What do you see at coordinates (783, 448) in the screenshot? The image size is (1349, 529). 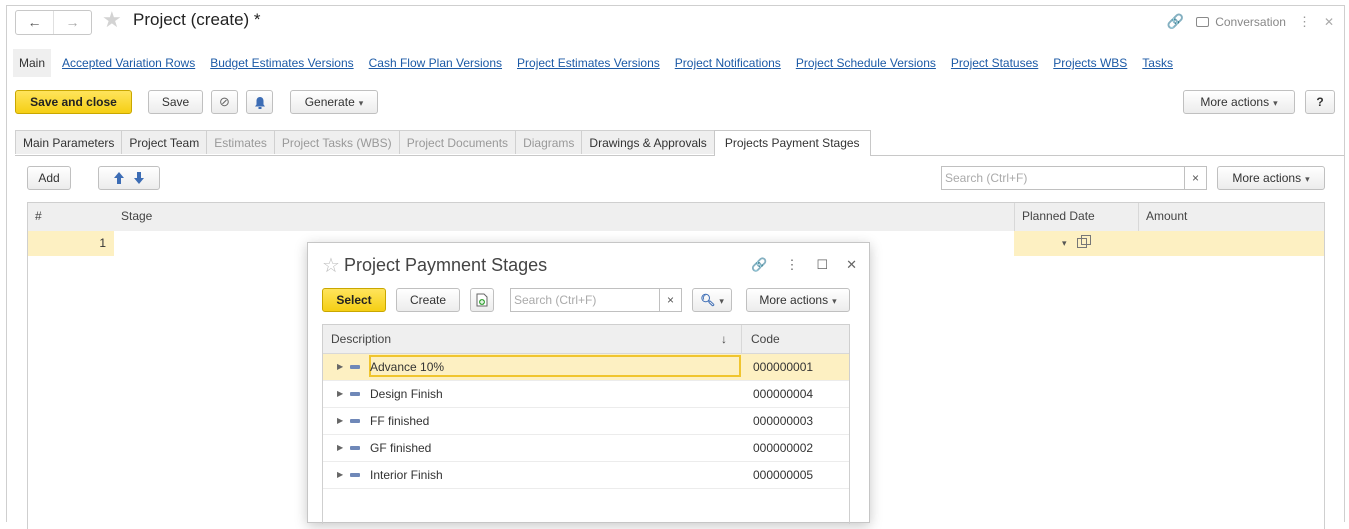 I see `item-code: 000000002` at bounding box center [783, 448].